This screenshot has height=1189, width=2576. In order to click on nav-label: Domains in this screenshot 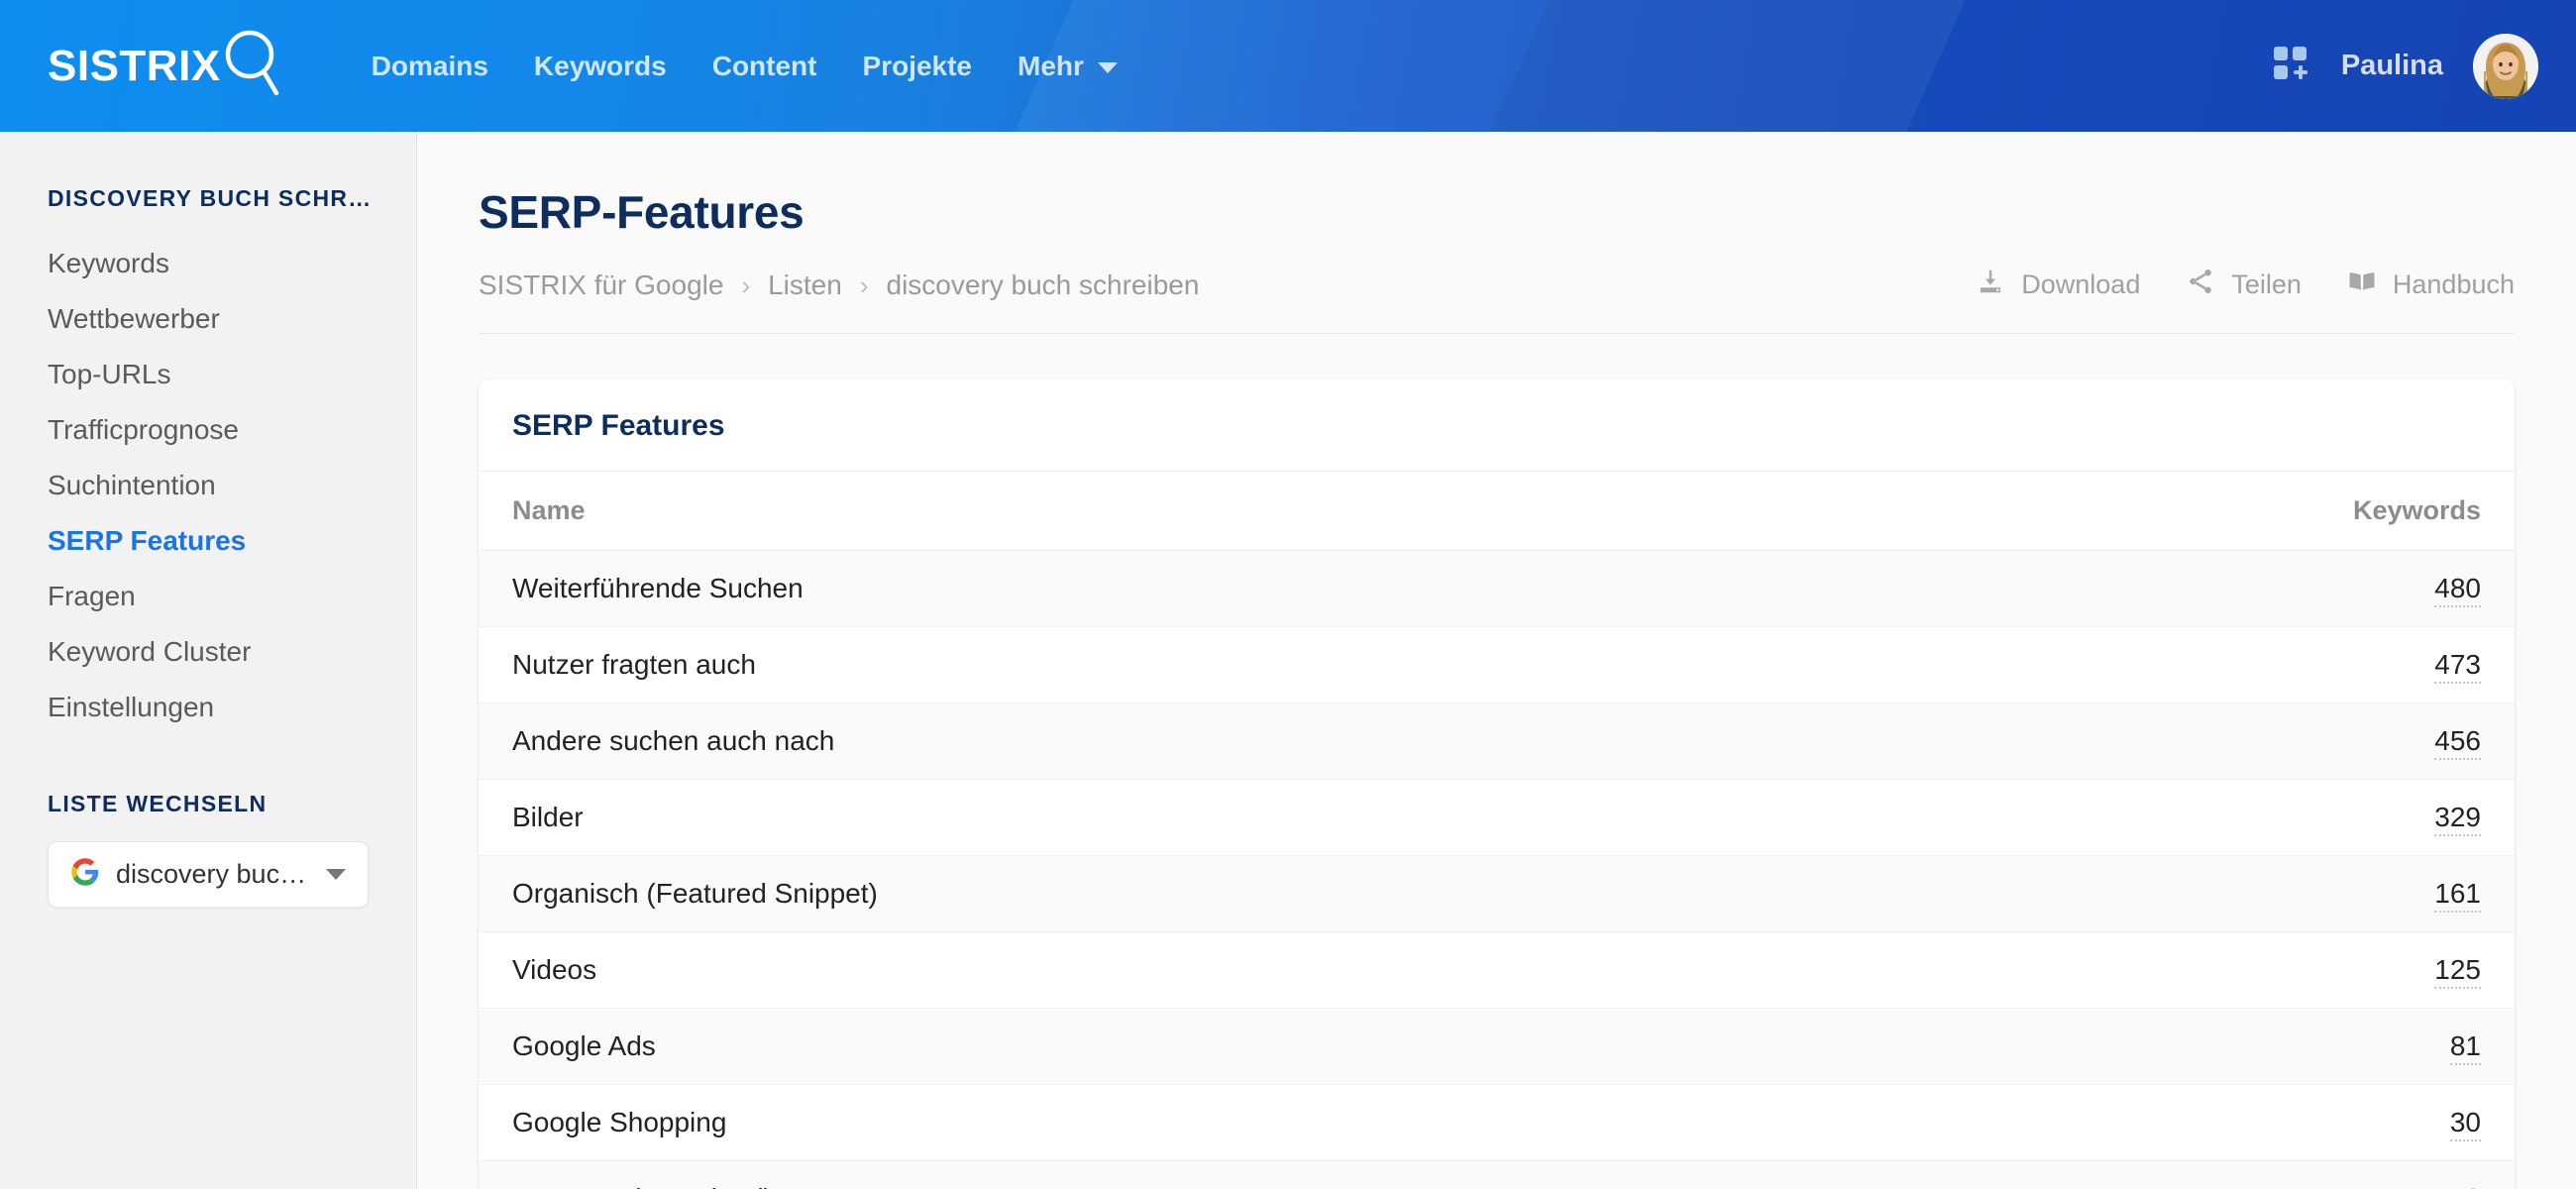, I will do `click(430, 66)`.